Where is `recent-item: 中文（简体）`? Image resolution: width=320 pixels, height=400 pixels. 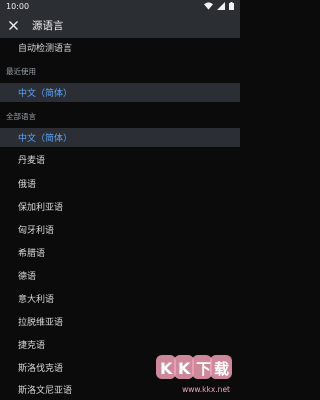 recent-item: 中文（简体） is located at coordinates (120, 92).